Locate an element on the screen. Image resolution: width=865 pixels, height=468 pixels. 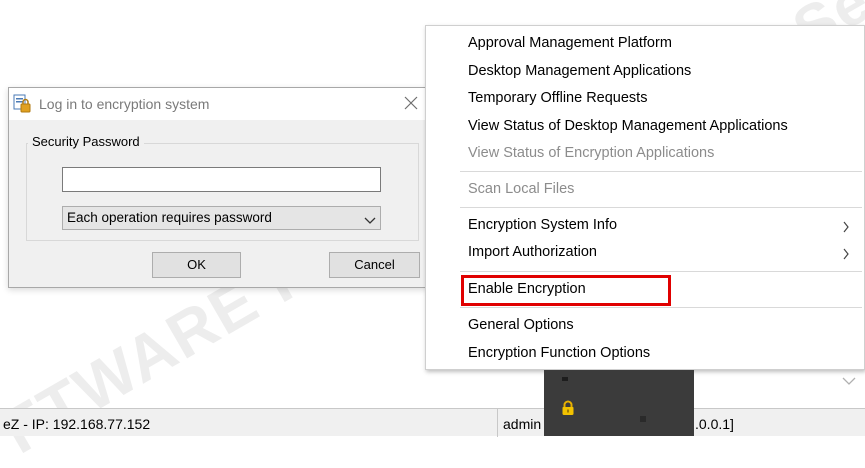
dialog-title: Log in to encryption system is located at coordinates (124, 104).